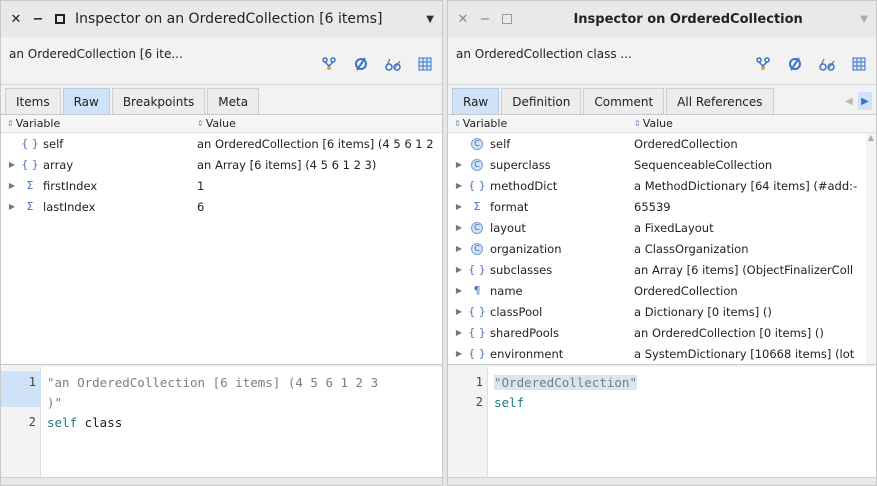 The width and height of the screenshot is (877, 486). I want to click on string-icon: ¶, so click(477, 290).